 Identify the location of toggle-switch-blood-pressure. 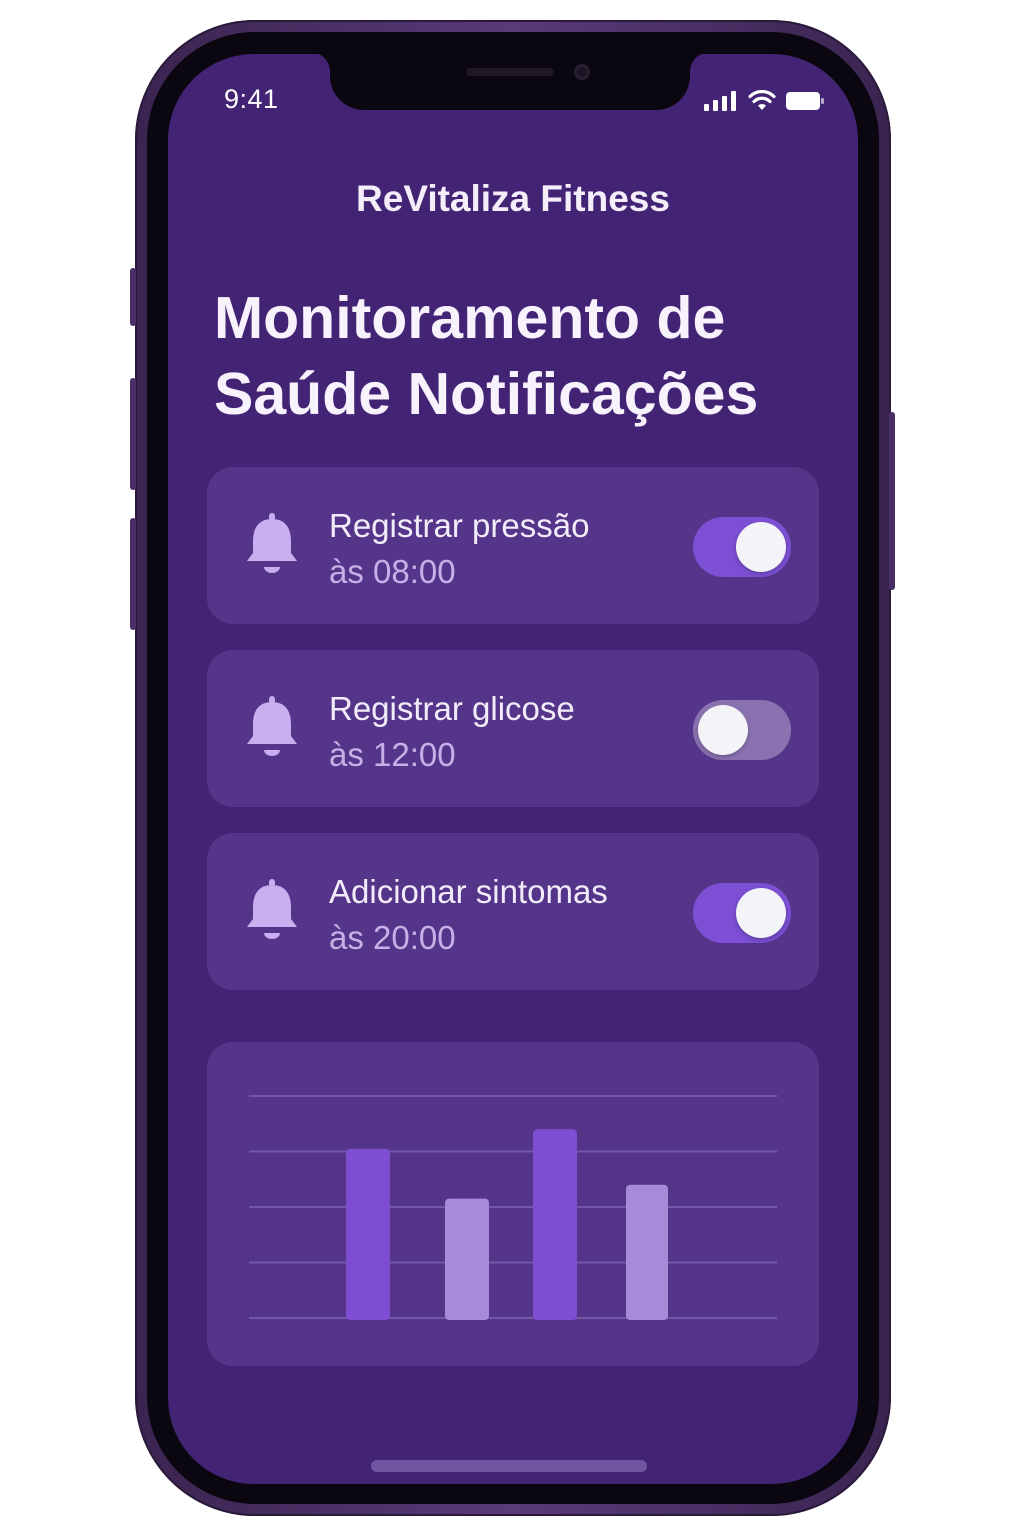
(742, 547).